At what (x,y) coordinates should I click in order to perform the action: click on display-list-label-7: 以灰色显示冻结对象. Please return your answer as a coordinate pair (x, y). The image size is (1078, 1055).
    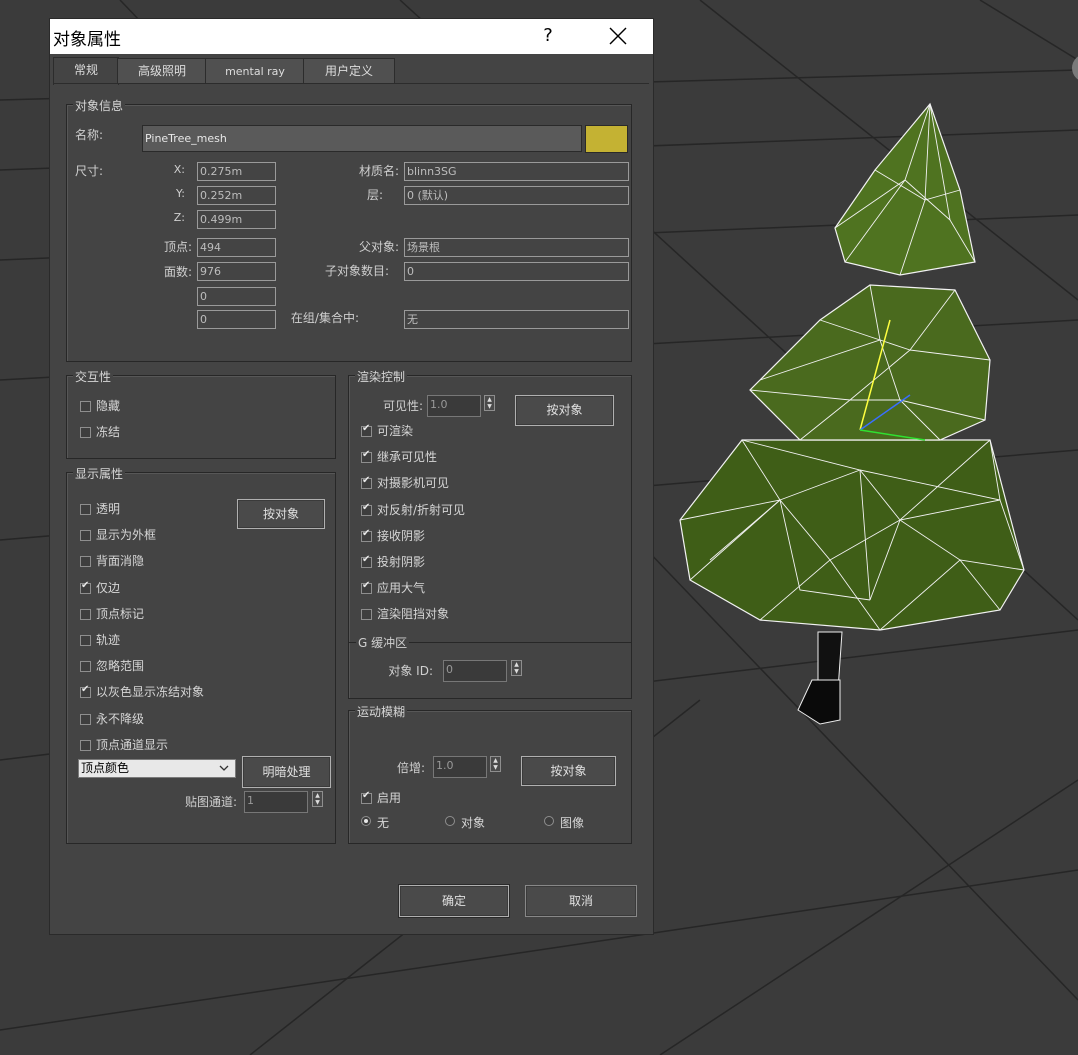
    Looking at the image, I should click on (150, 692).